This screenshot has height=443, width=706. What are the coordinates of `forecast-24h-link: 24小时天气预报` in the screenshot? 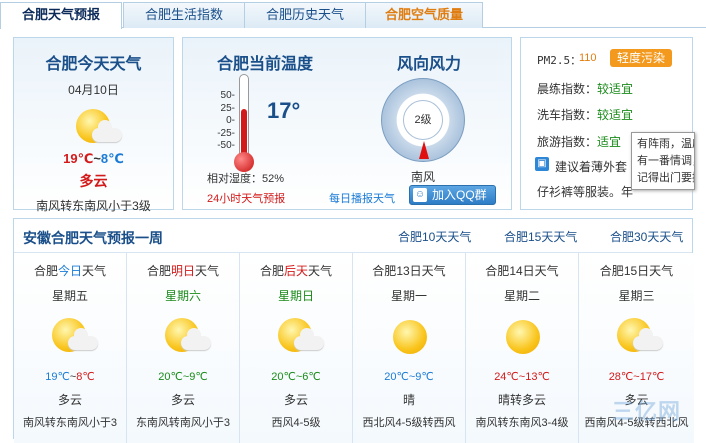 It's located at (246, 198).